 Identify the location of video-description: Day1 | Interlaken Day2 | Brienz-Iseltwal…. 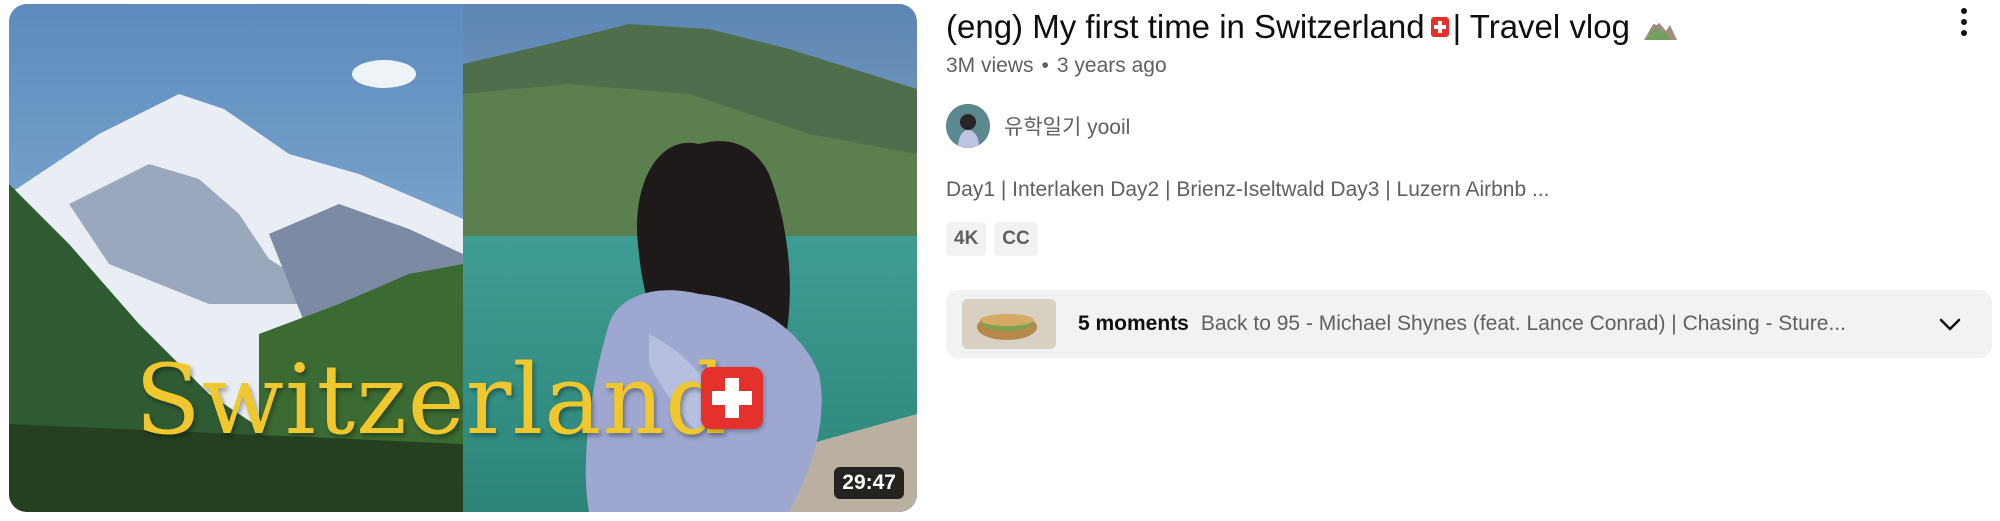
(1248, 189).